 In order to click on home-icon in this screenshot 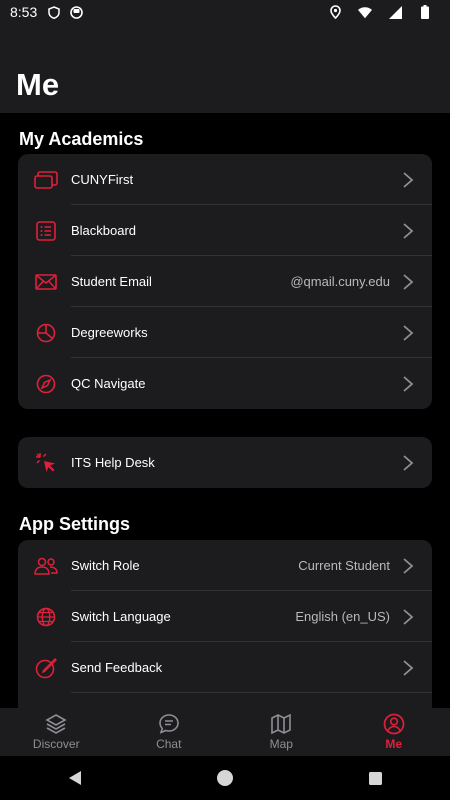, I will do `click(225, 778)`.